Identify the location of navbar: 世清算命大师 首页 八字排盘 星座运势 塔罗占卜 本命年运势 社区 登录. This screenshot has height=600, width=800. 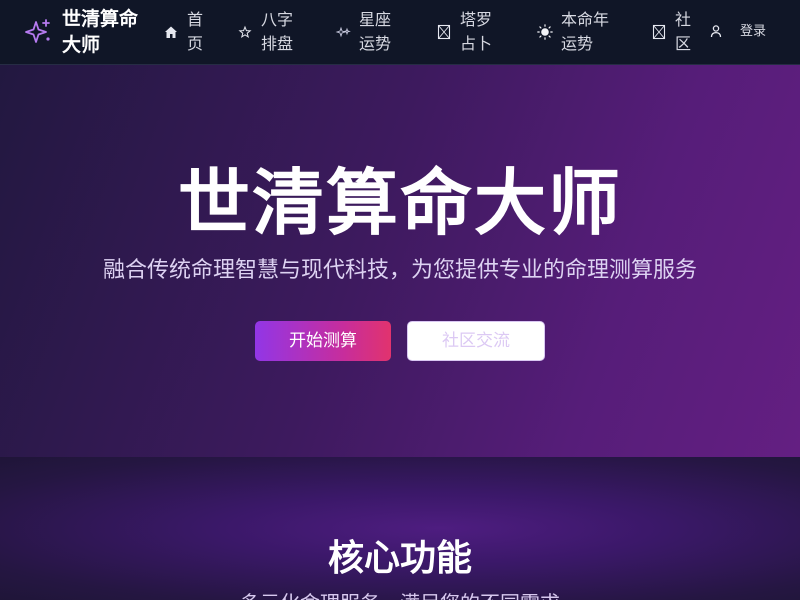
(400, 32).